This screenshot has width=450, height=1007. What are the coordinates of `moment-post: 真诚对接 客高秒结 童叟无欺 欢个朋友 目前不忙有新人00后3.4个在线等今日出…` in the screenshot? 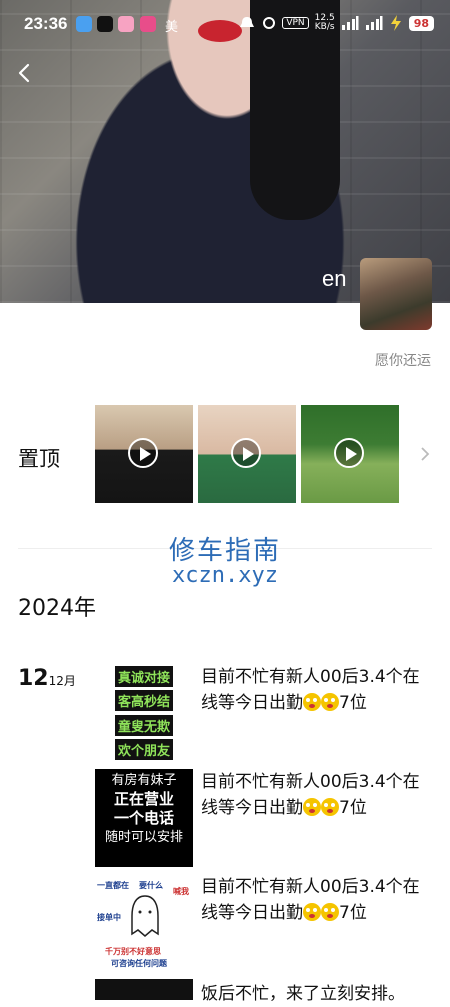 It's located at (262, 713).